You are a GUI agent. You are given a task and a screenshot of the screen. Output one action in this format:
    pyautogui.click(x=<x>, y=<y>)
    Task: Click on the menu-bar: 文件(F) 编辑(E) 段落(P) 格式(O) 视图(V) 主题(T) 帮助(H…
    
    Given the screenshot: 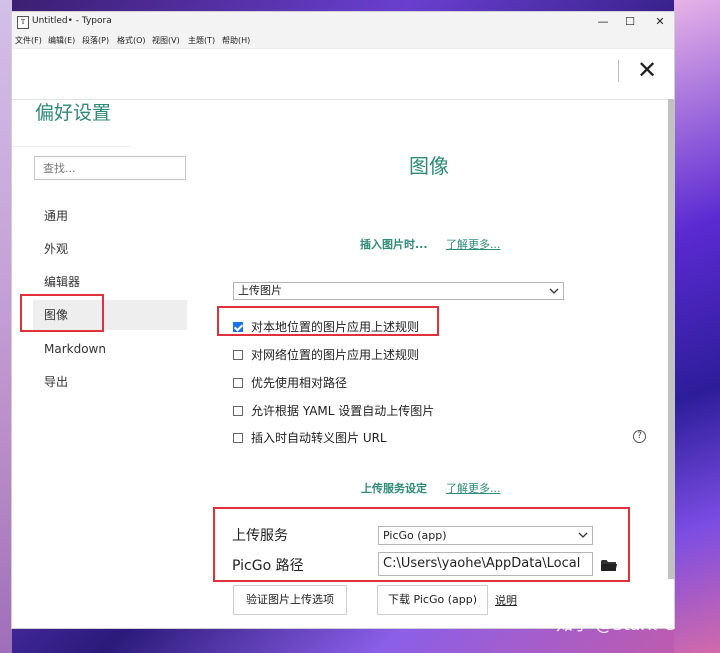 What is the action you would take?
    pyautogui.click(x=343, y=40)
    